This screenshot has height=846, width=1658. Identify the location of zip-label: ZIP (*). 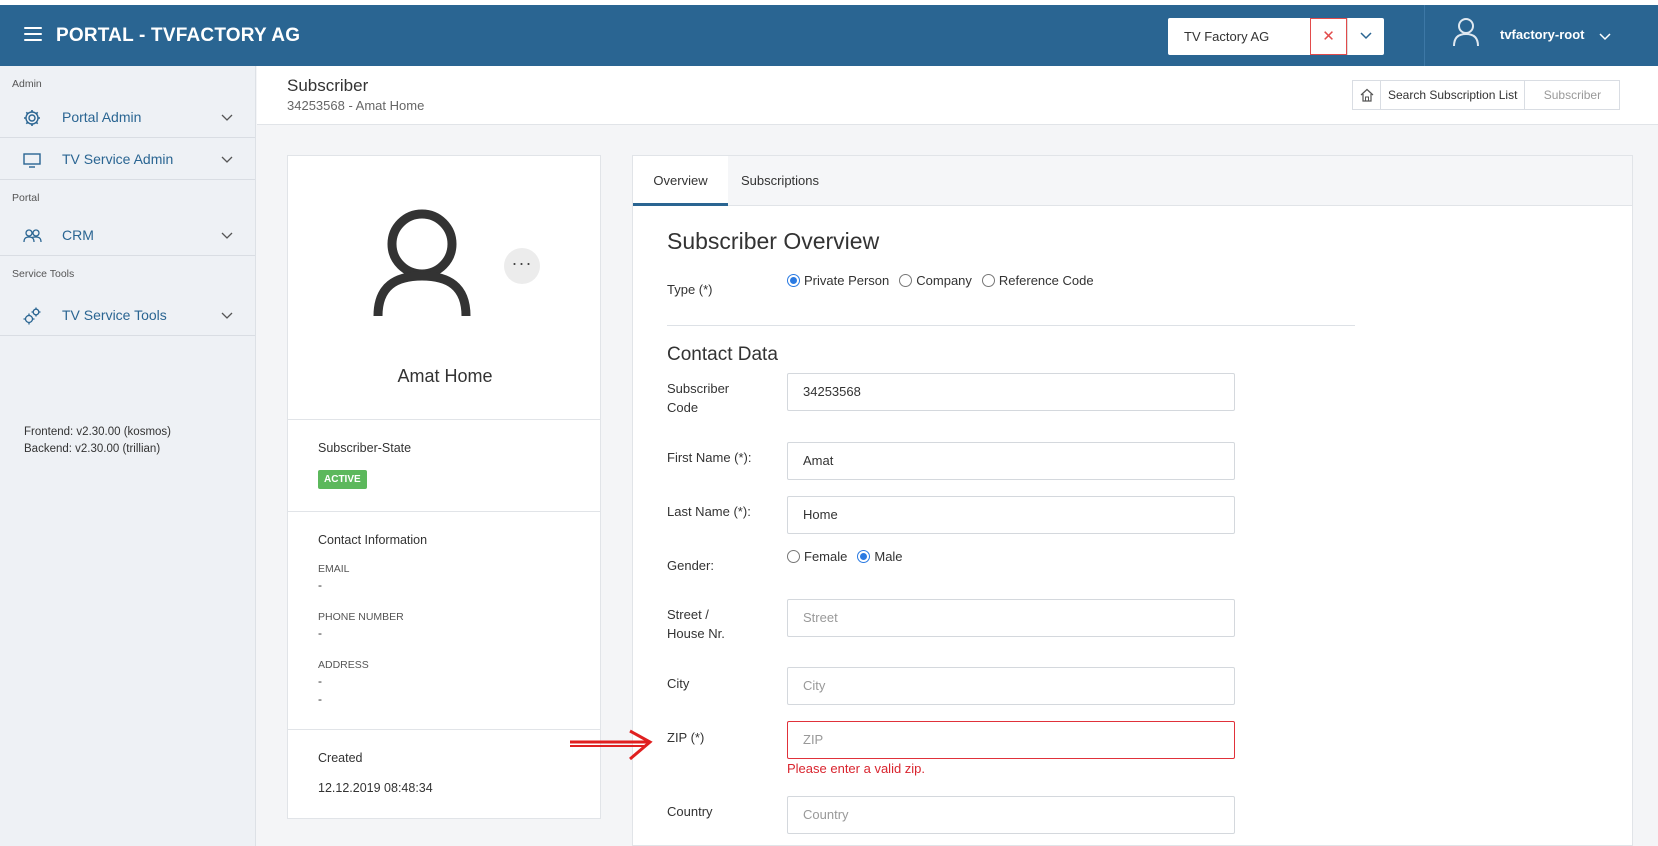
(686, 737).